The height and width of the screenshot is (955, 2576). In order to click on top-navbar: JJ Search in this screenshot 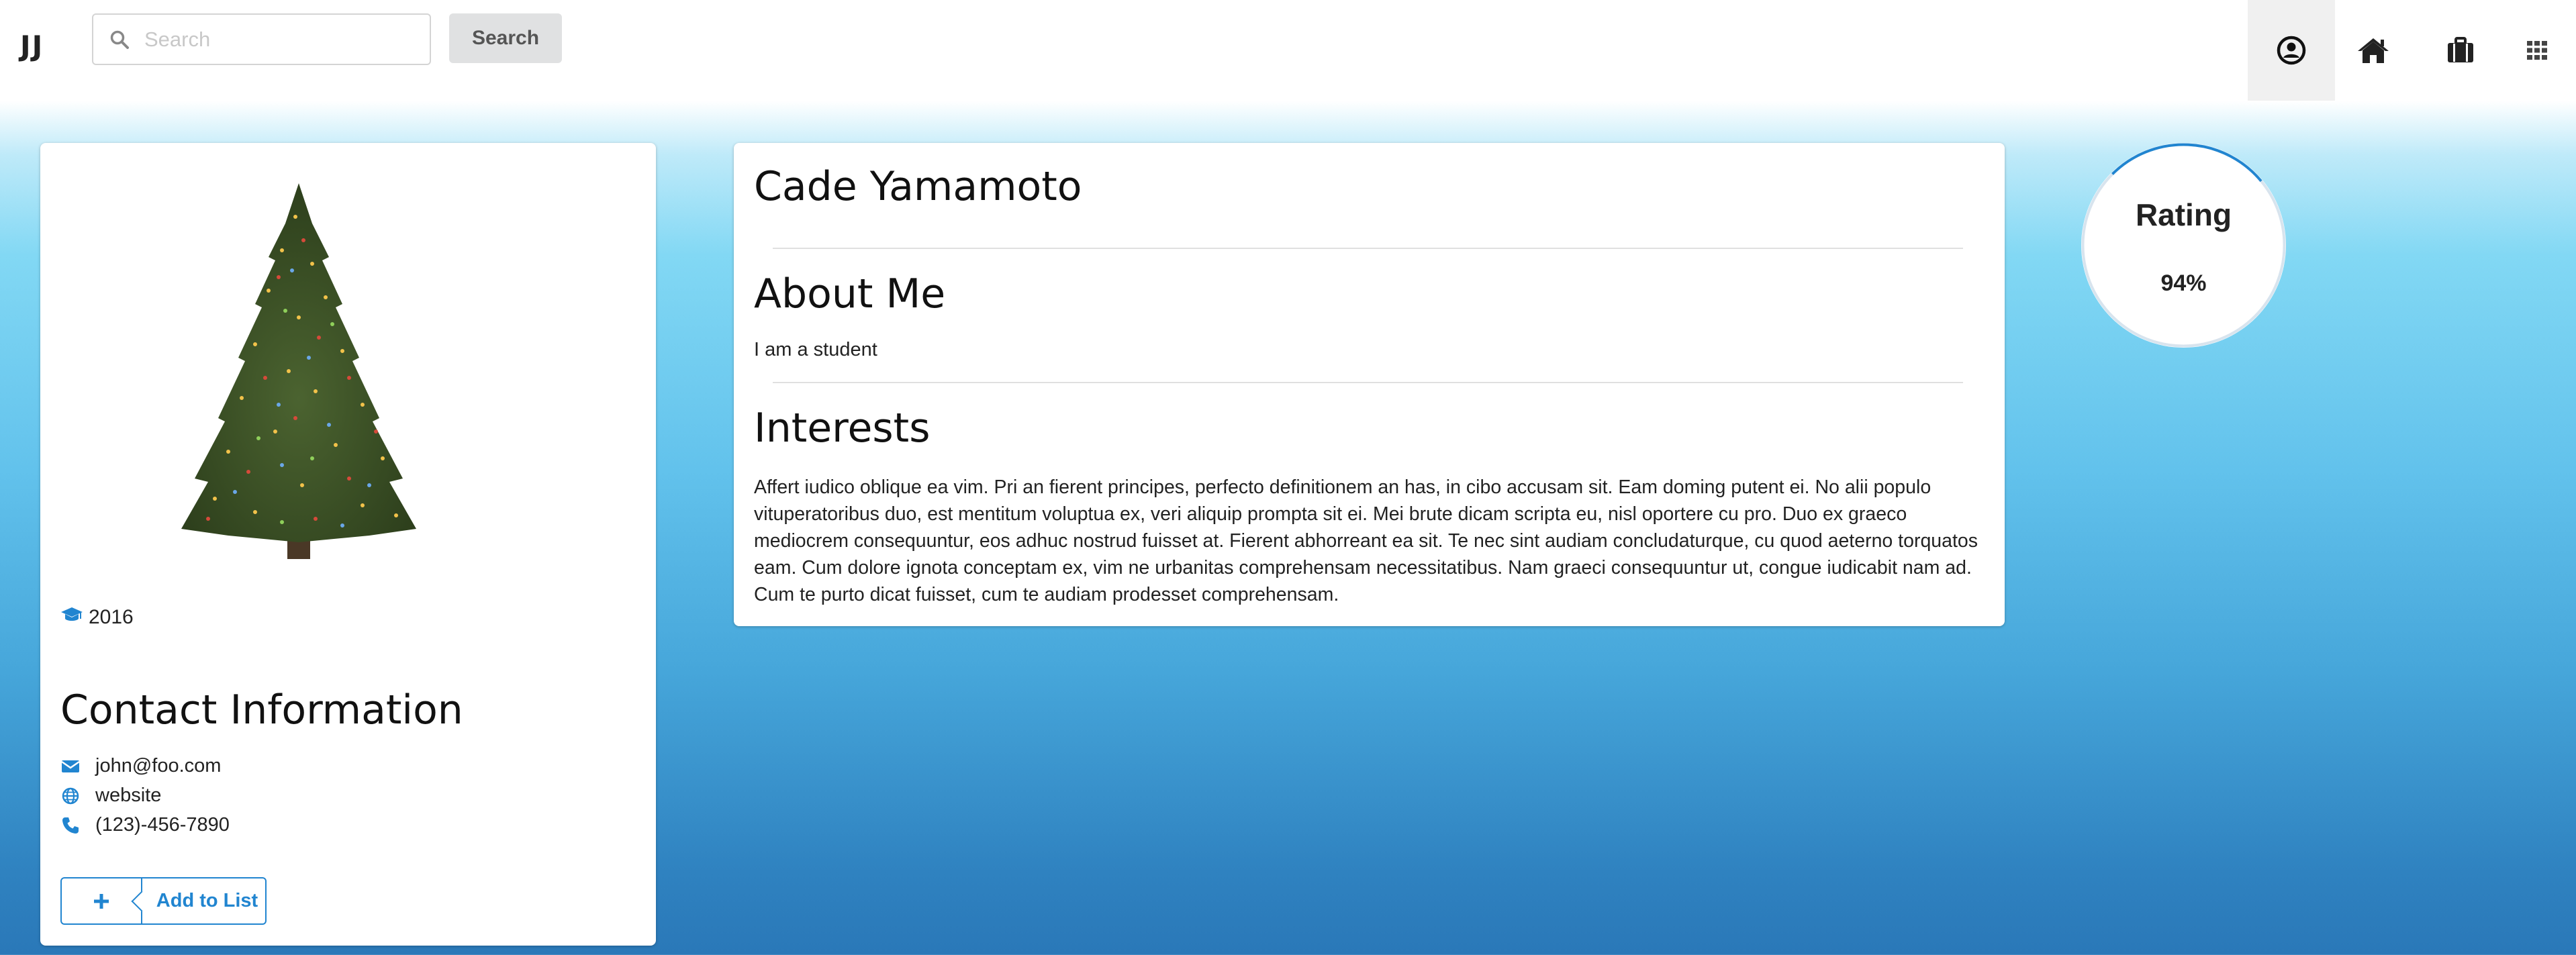, I will do `click(1288, 51)`.